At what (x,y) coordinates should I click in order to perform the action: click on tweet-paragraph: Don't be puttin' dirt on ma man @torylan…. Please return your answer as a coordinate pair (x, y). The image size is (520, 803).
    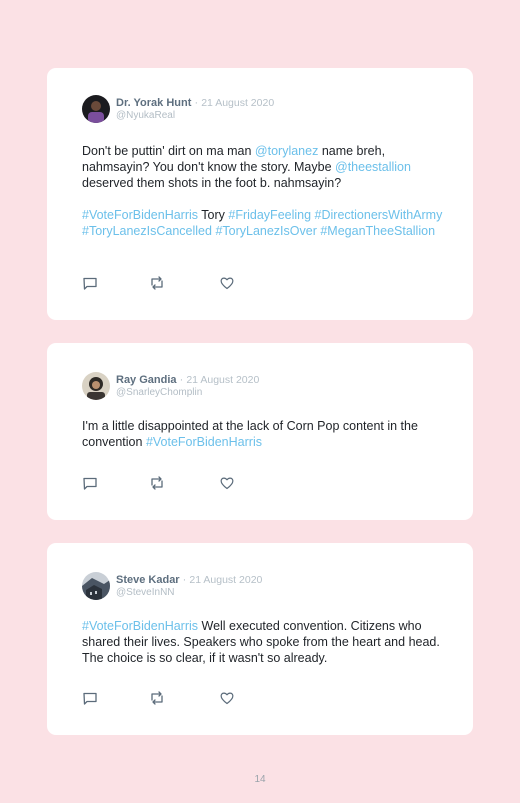
    Looking at the image, I should click on (264, 167).